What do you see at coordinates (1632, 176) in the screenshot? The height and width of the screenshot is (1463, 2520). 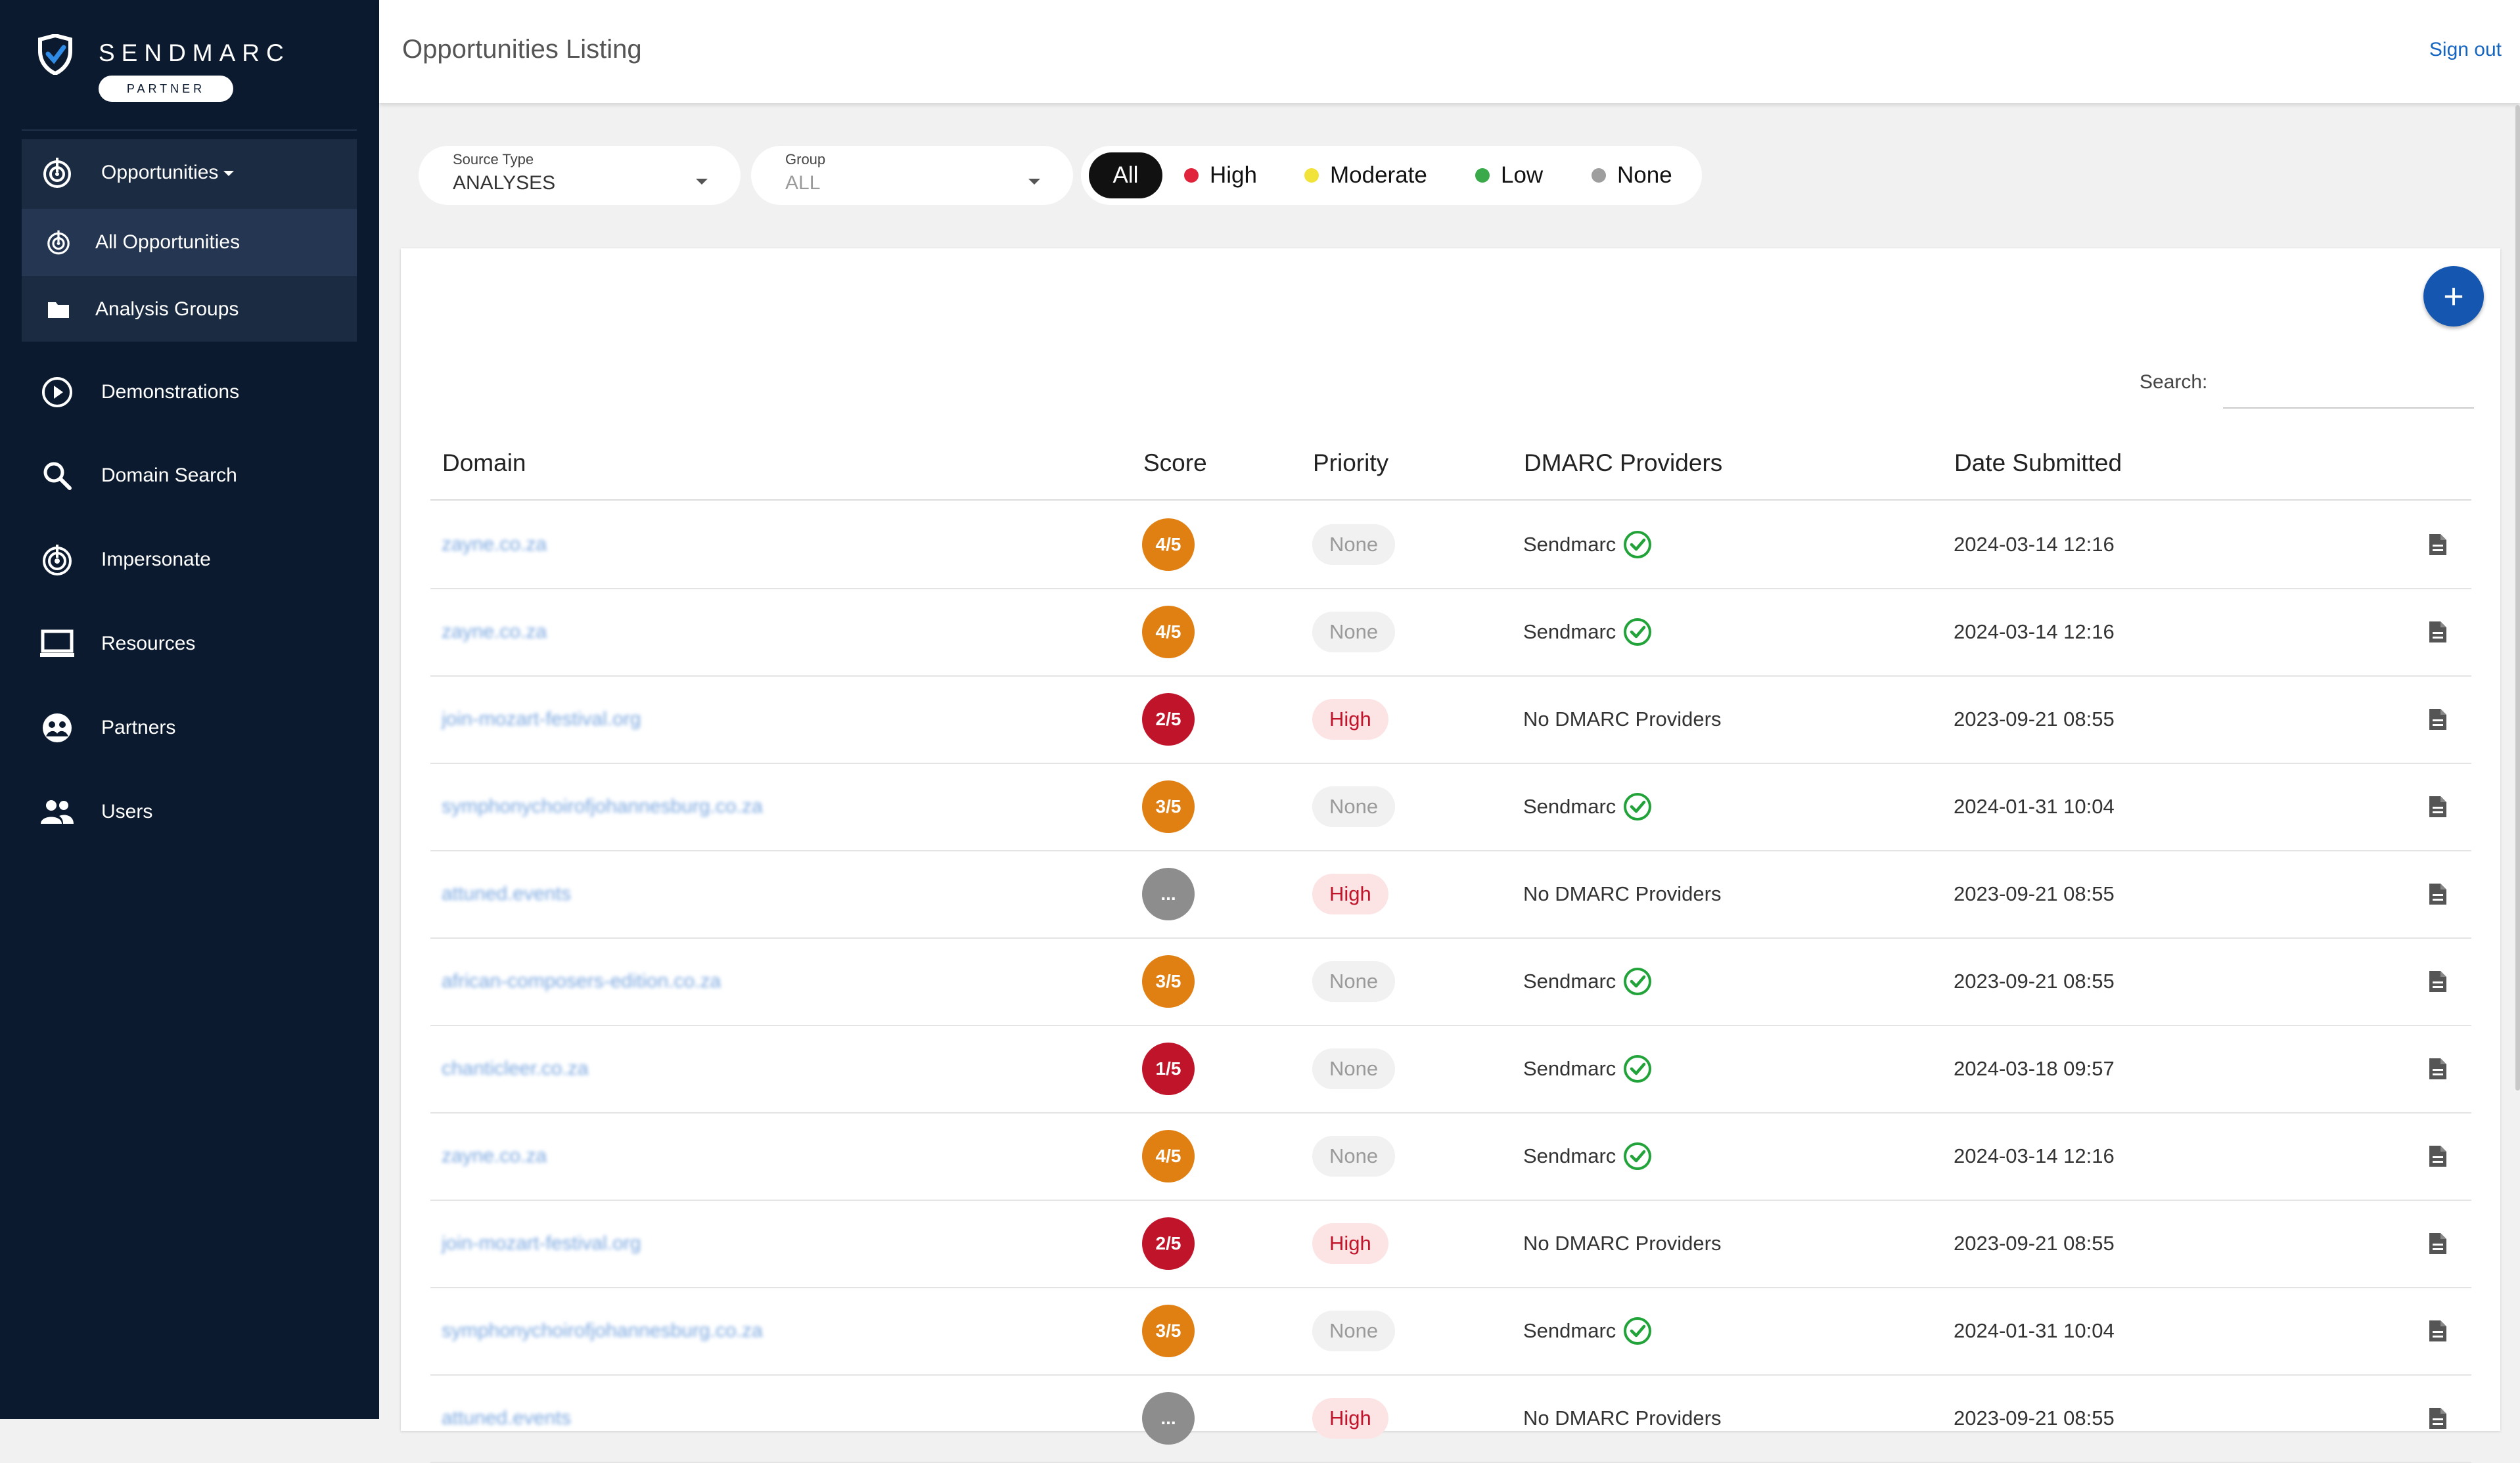 I see `priority-filter-none: None` at bounding box center [1632, 176].